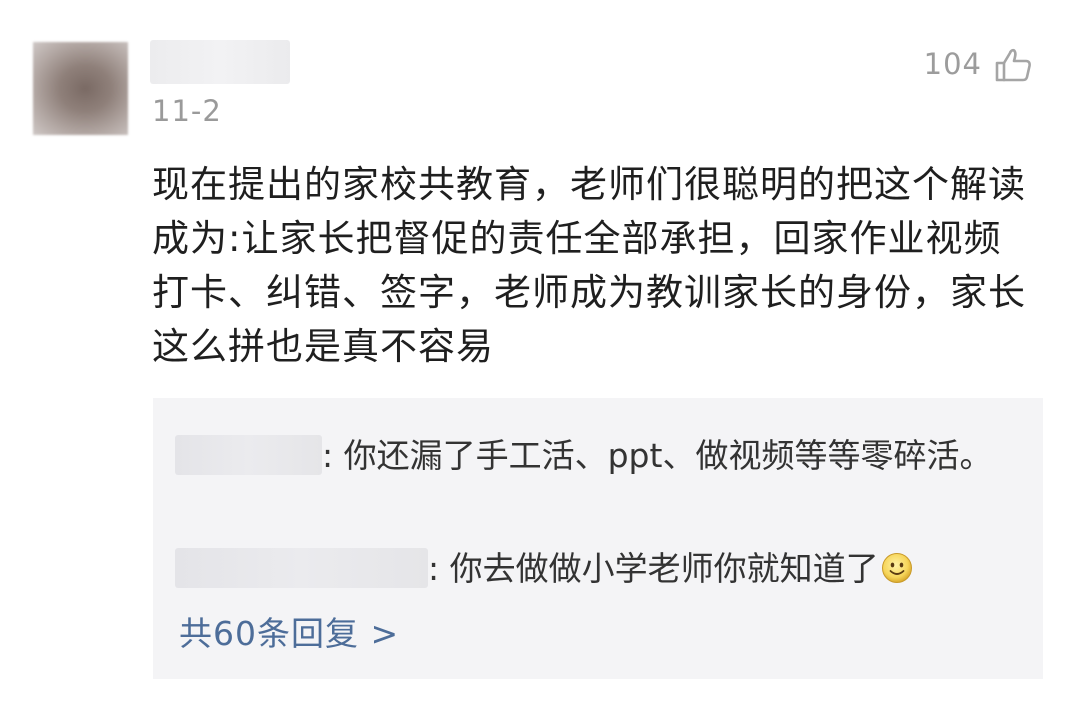 The width and height of the screenshot is (1080, 703). I want to click on username-blurred, so click(220, 62).